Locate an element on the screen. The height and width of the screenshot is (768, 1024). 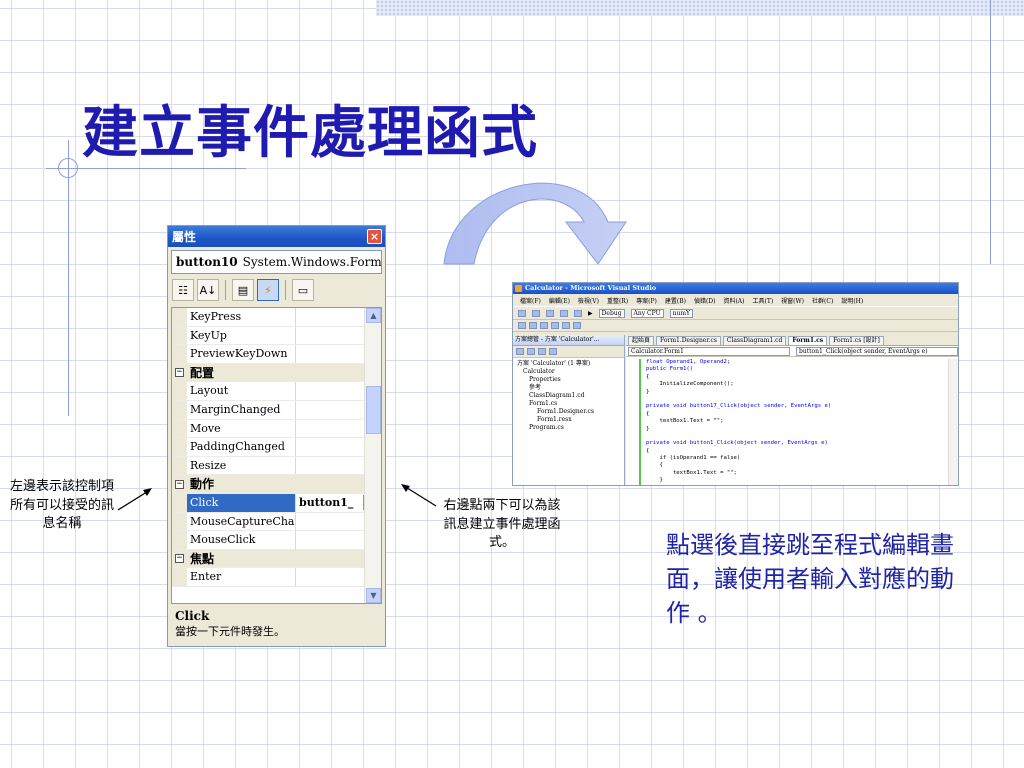
description-area: Click 當按一下元件時發生。 is located at coordinates (276, 625).